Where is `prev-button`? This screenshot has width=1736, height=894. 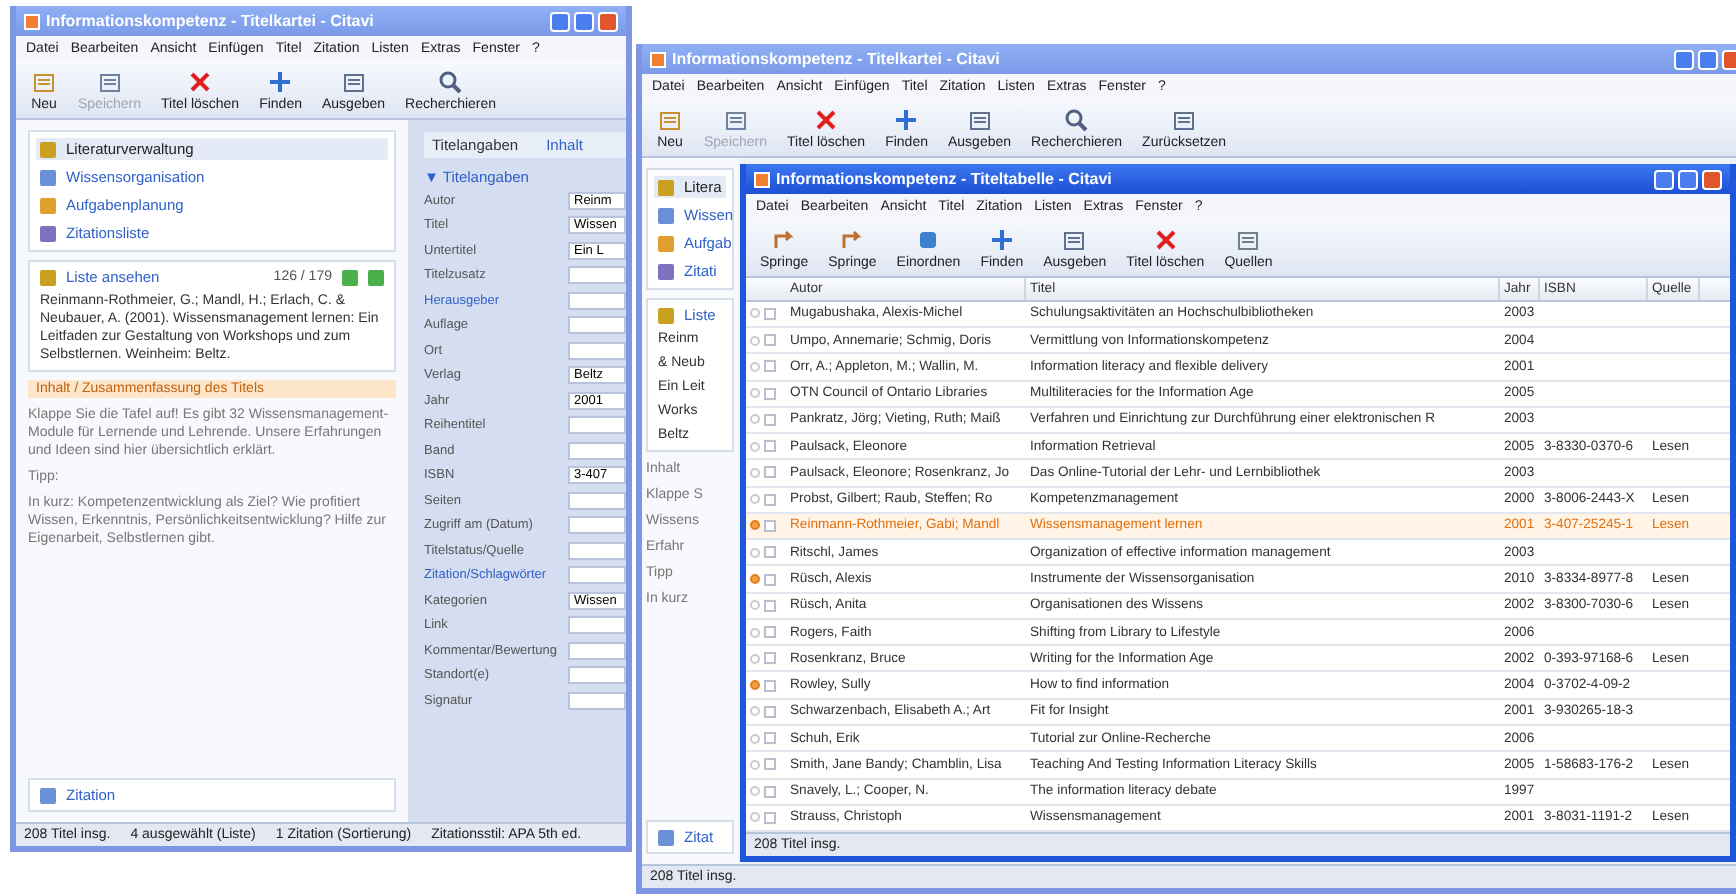
prev-button is located at coordinates (350, 277).